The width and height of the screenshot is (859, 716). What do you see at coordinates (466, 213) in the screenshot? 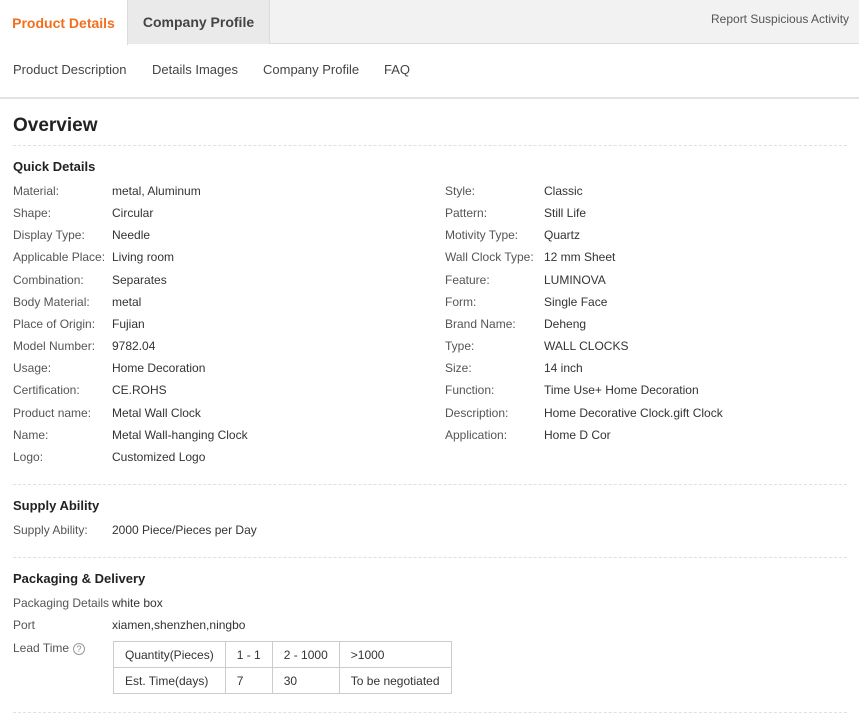
I see `detail-label: Pattern:` at bounding box center [466, 213].